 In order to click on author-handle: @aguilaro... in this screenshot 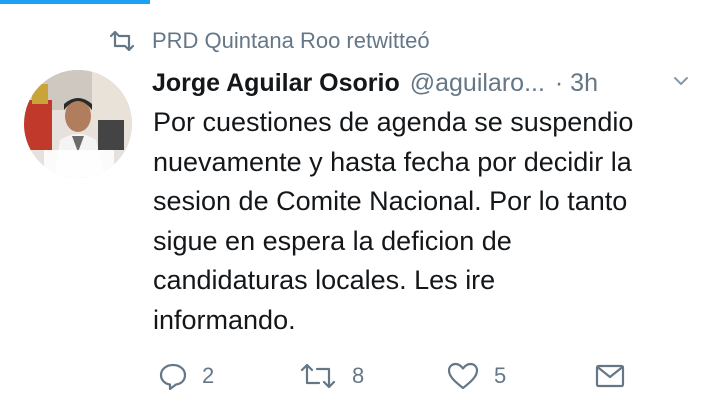, I will do `click(477, 83)`.